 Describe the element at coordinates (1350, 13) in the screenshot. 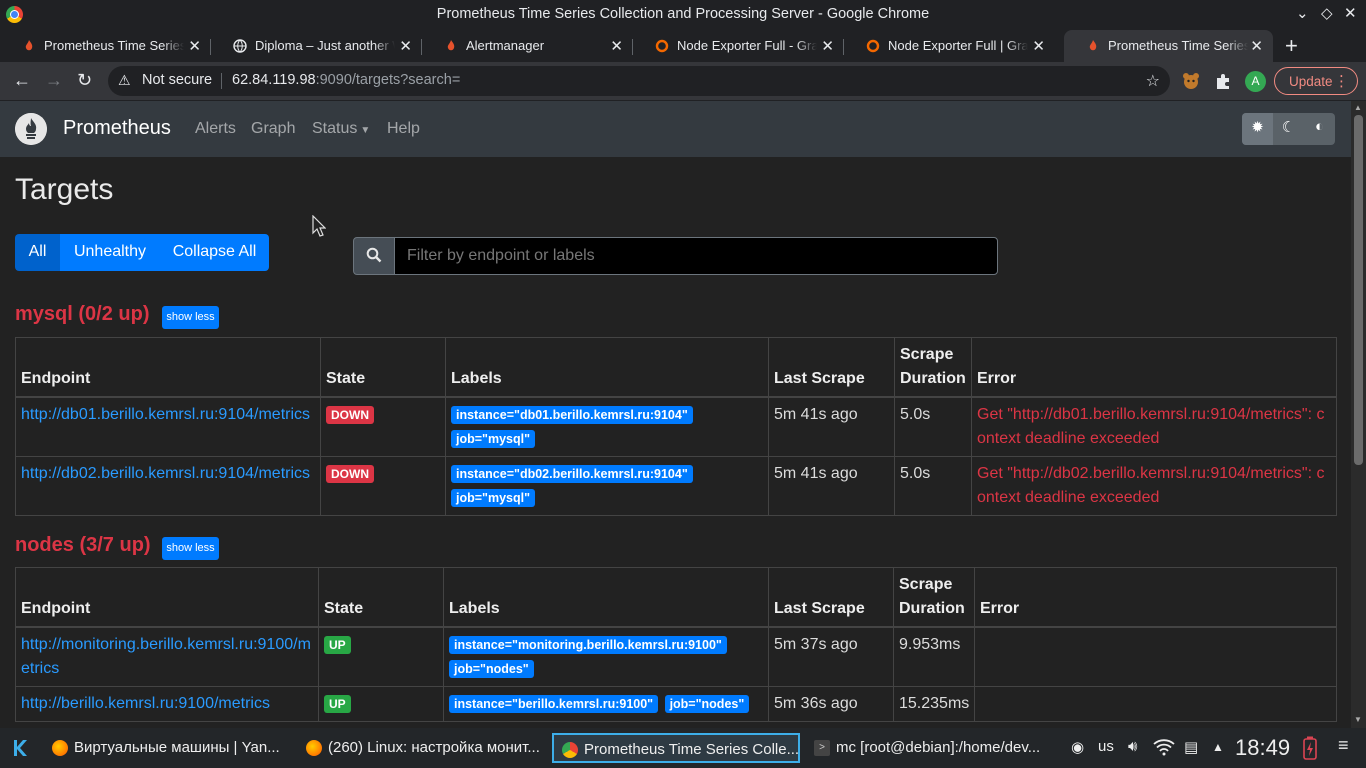

I see `close-window-icon: ✕` at that location.